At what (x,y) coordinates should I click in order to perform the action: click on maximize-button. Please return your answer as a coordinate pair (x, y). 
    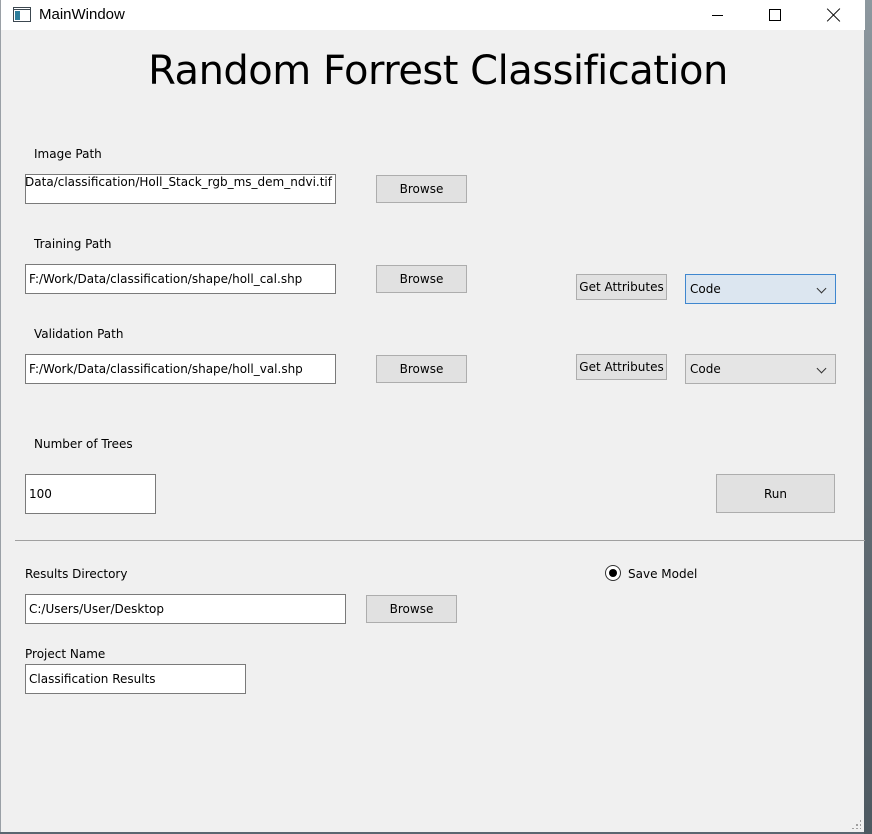
    Looking at the image, I should click on (775, 15).